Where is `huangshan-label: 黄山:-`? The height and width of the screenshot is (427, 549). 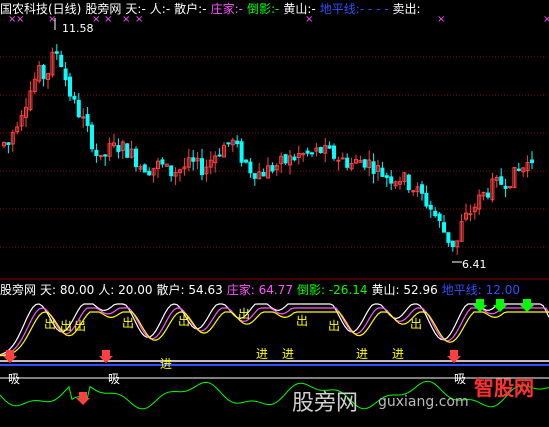
huangshan-label: 黄山:- is located at coordinates (299, 9).